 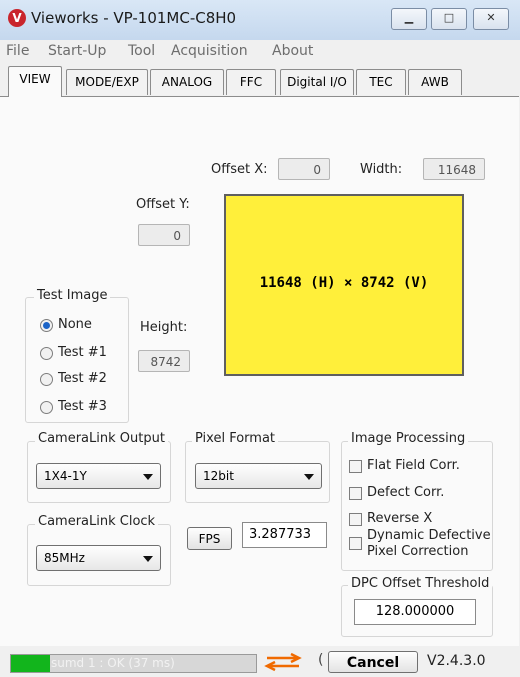 What do you see at coordinates (400, 518) in the screenshot?
I see `checkbox-label: Reverse X` at bounding box center [400, 518].